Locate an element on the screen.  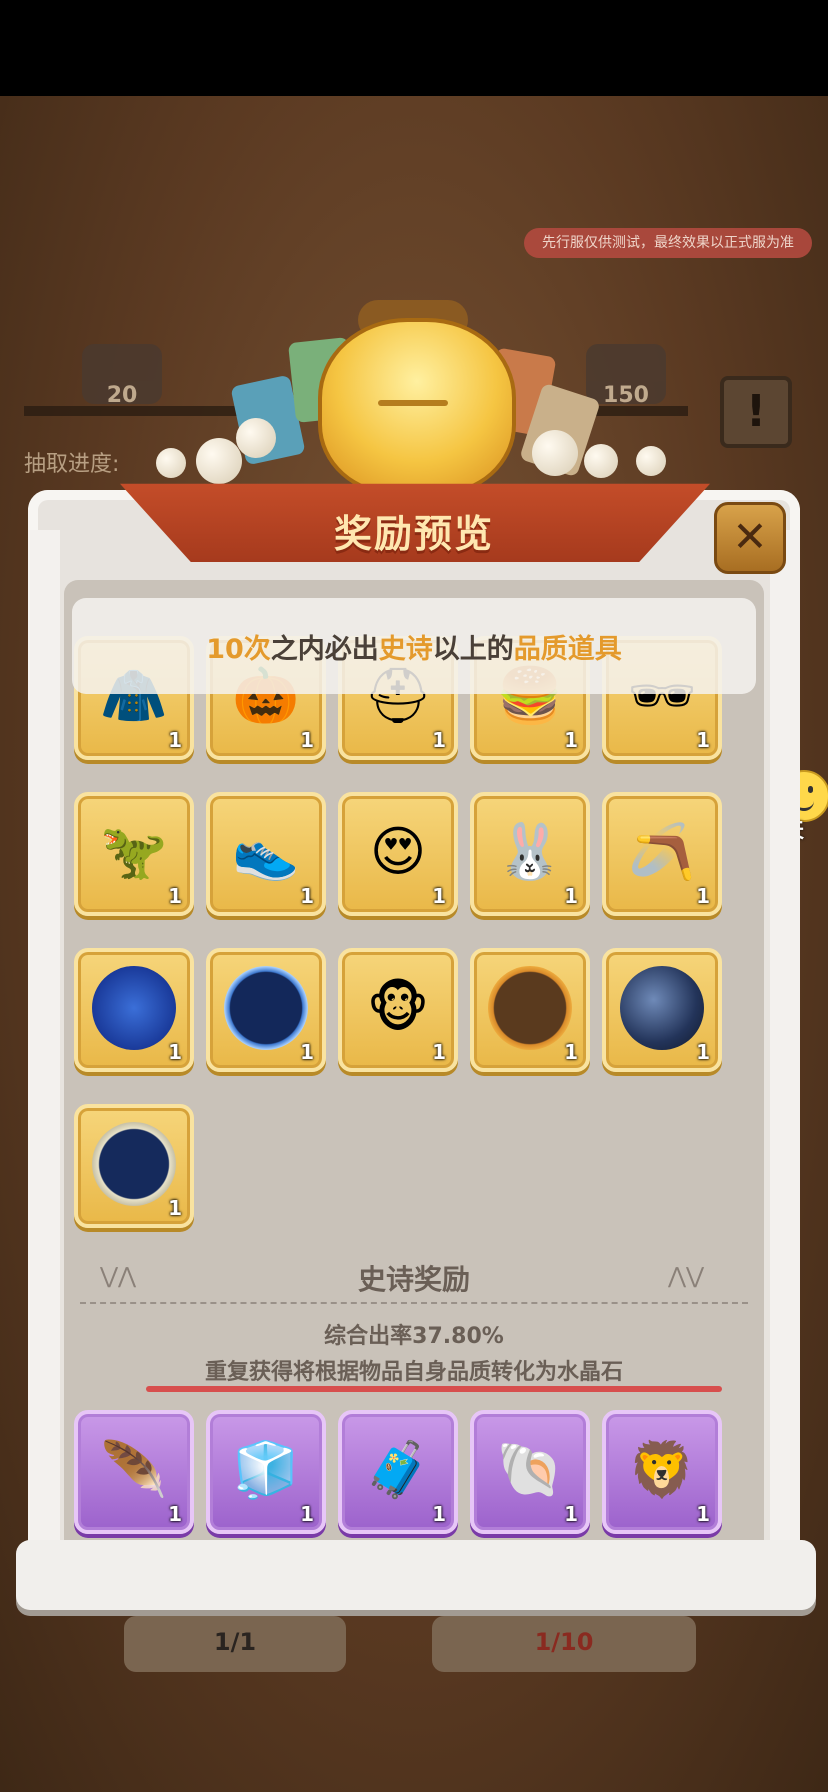
monkey-sticker-icon: 🐵 is located at coordinates (398, 1007).